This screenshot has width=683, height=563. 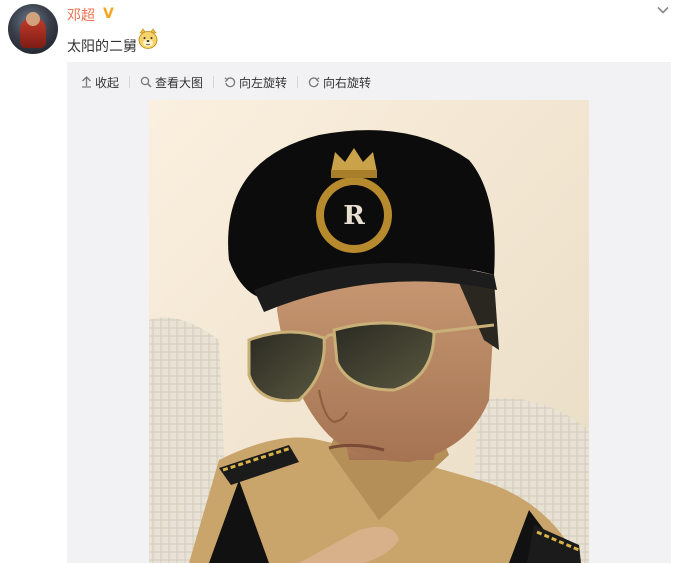 What do you see at coordinates (102, 47) in the screenshot?
I see `post-text: 太阳的二舅` at bounding box center [102, 47].